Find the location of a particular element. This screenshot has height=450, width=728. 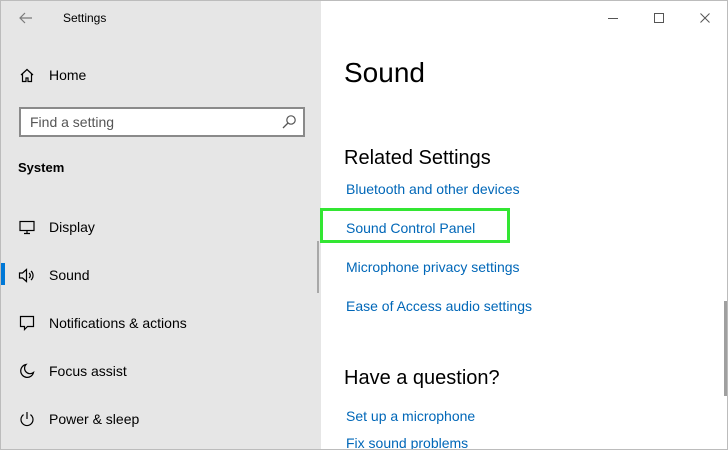

search-input: Find a setting is located at coordinates (162, 122).